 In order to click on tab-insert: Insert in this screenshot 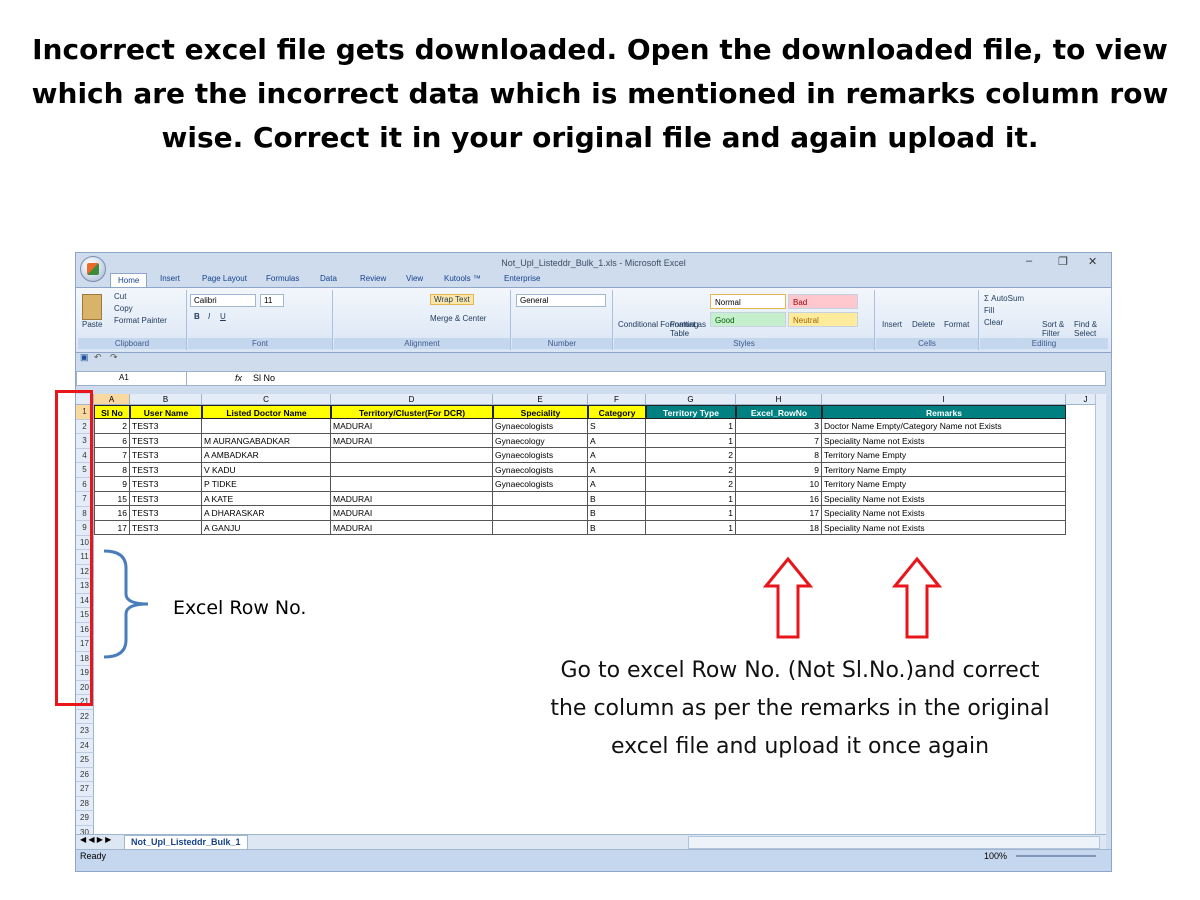, I will do `click(170, 278)`.